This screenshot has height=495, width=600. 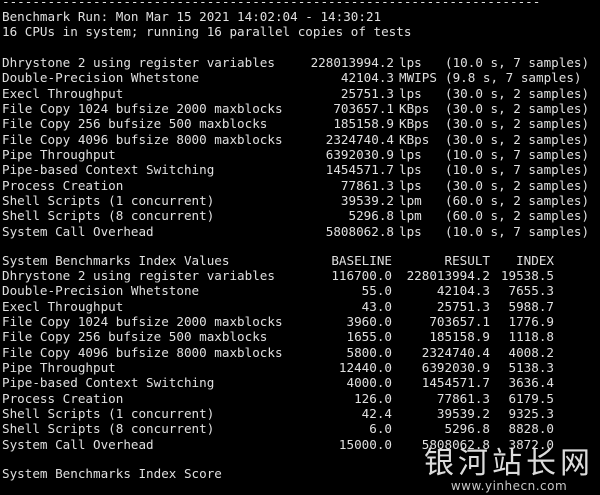 What do you see at coordinates (448, 275) in the screenshot?
I see `index-row-result: 228013994.2` at bounding box center [448, 275].